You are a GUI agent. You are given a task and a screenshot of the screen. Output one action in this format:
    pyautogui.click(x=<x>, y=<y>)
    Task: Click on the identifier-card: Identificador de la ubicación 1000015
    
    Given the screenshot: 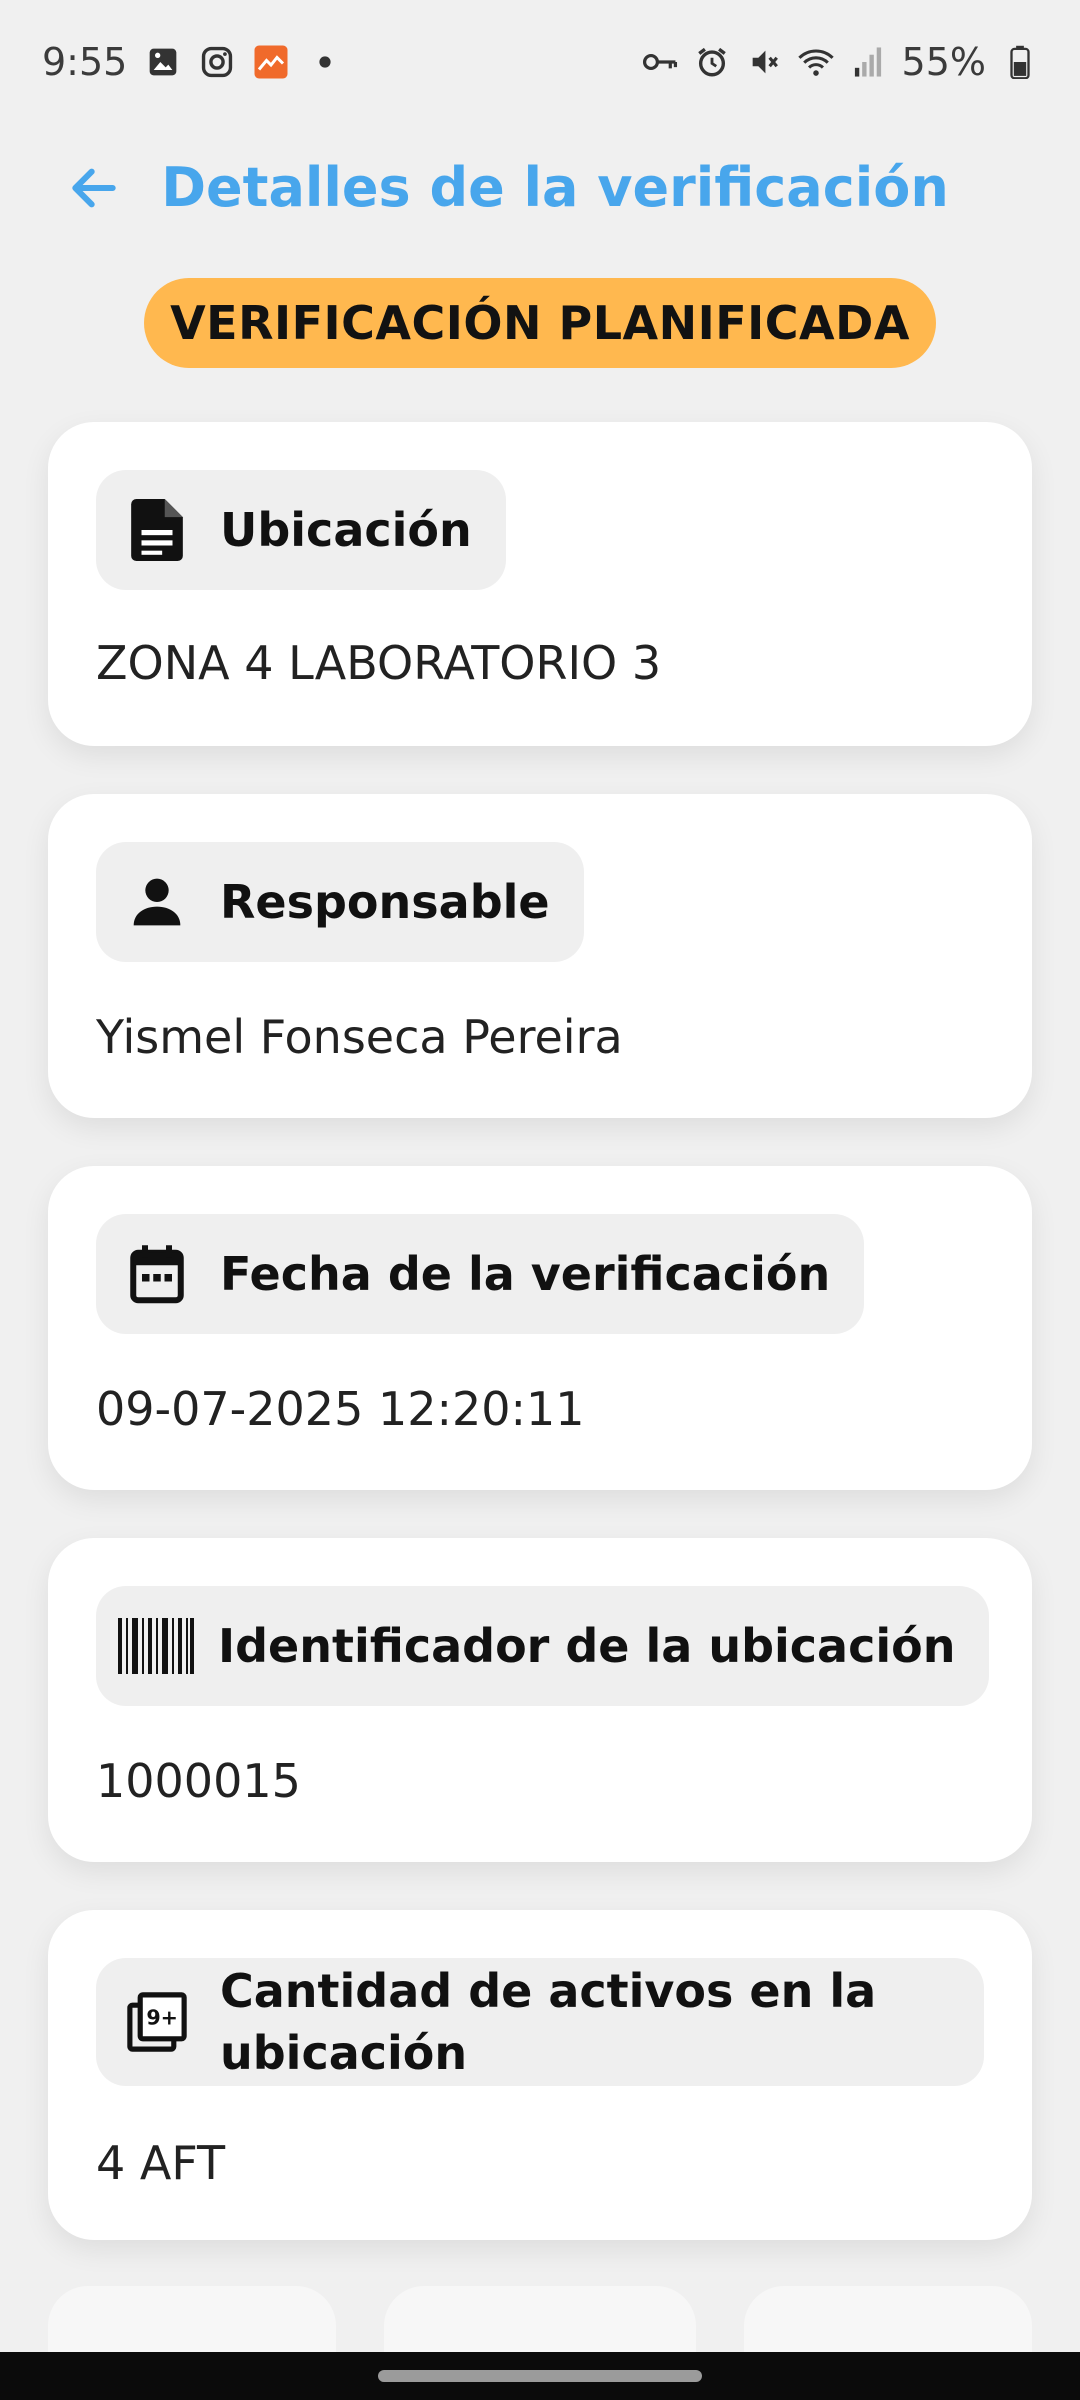 What is the action you would take?
    pyautogui.click(x=540, y=1700)
    